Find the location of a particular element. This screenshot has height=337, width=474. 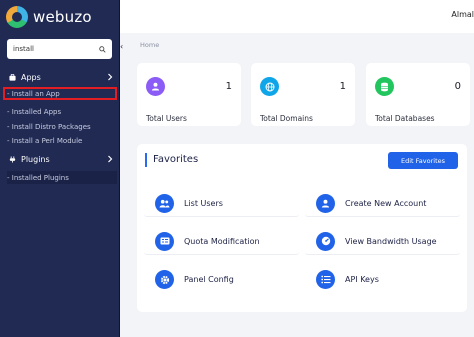

brand-name: webuzo is located at coordinates (62, 17).